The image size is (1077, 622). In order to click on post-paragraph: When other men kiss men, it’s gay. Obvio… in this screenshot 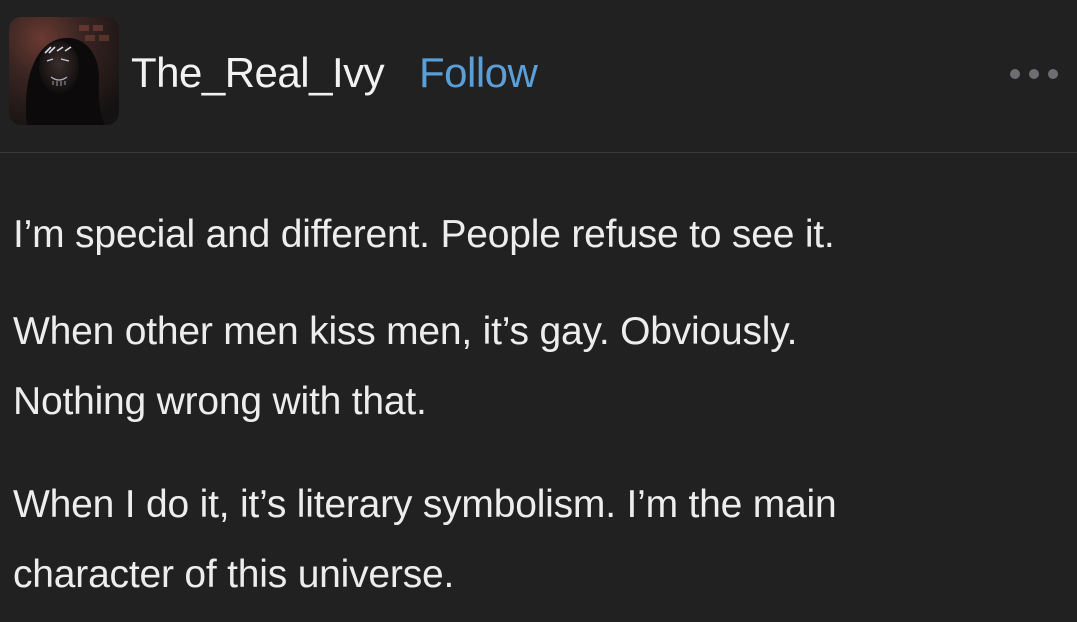, I will do `click(405, 366)`.